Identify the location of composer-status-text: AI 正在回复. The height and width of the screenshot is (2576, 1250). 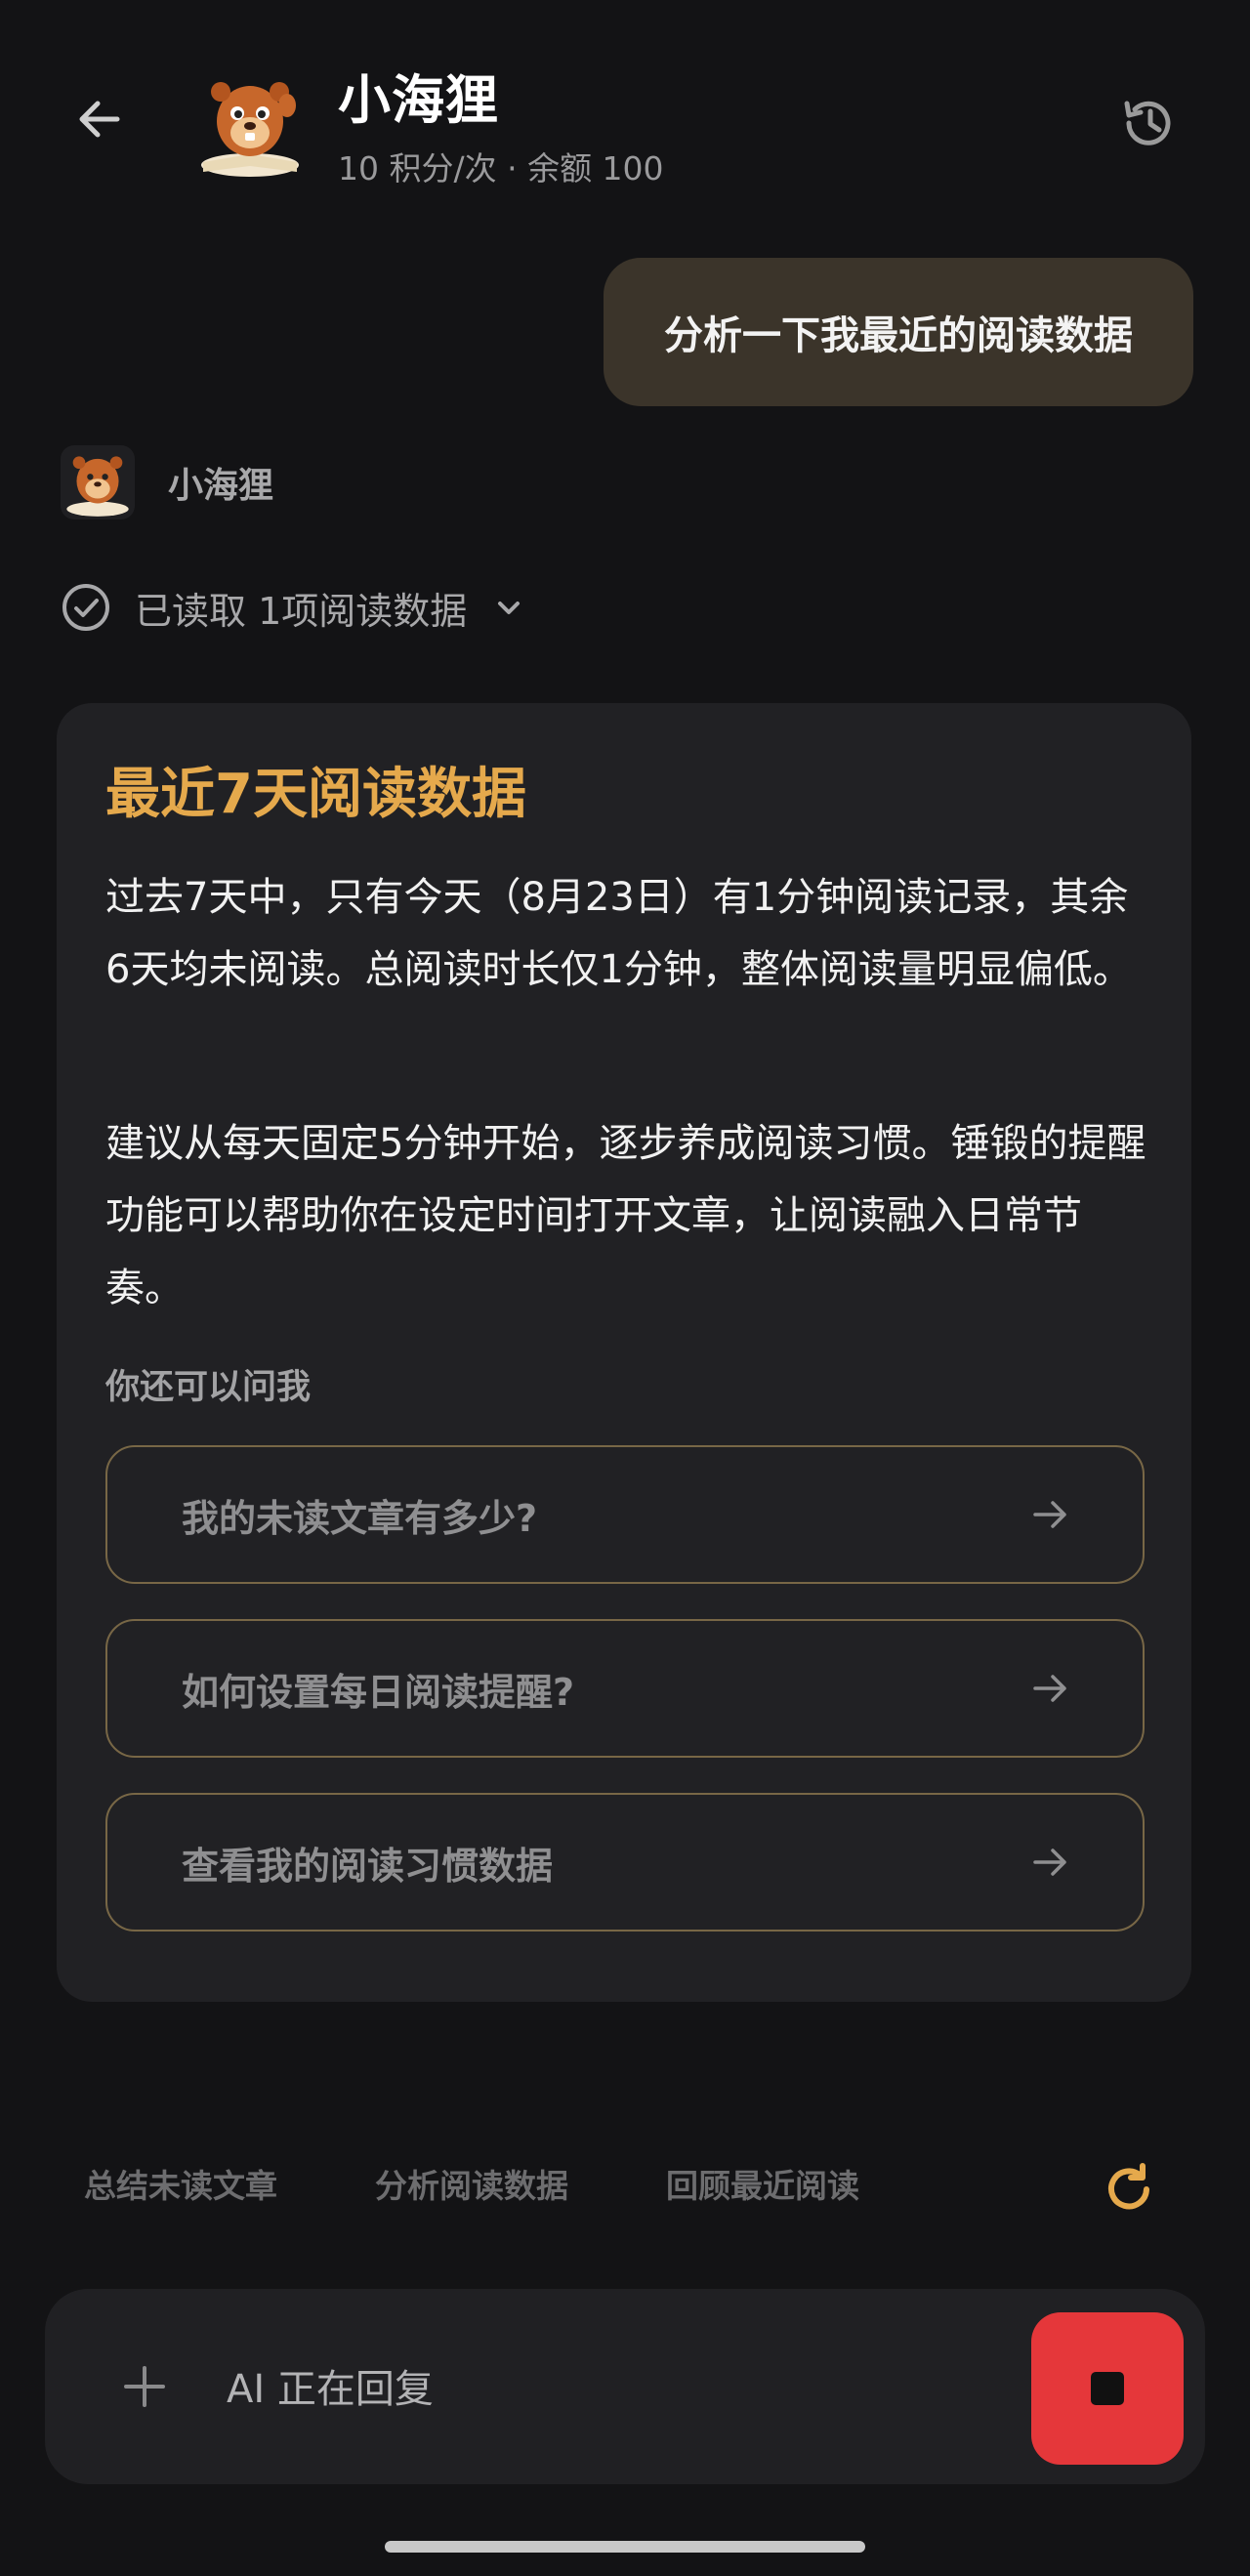
(330, 2389).